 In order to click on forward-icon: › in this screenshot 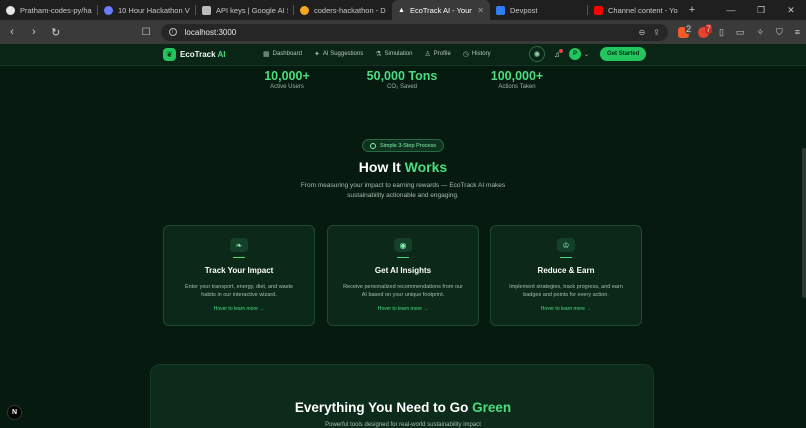, I will do `click(34, 32)`.